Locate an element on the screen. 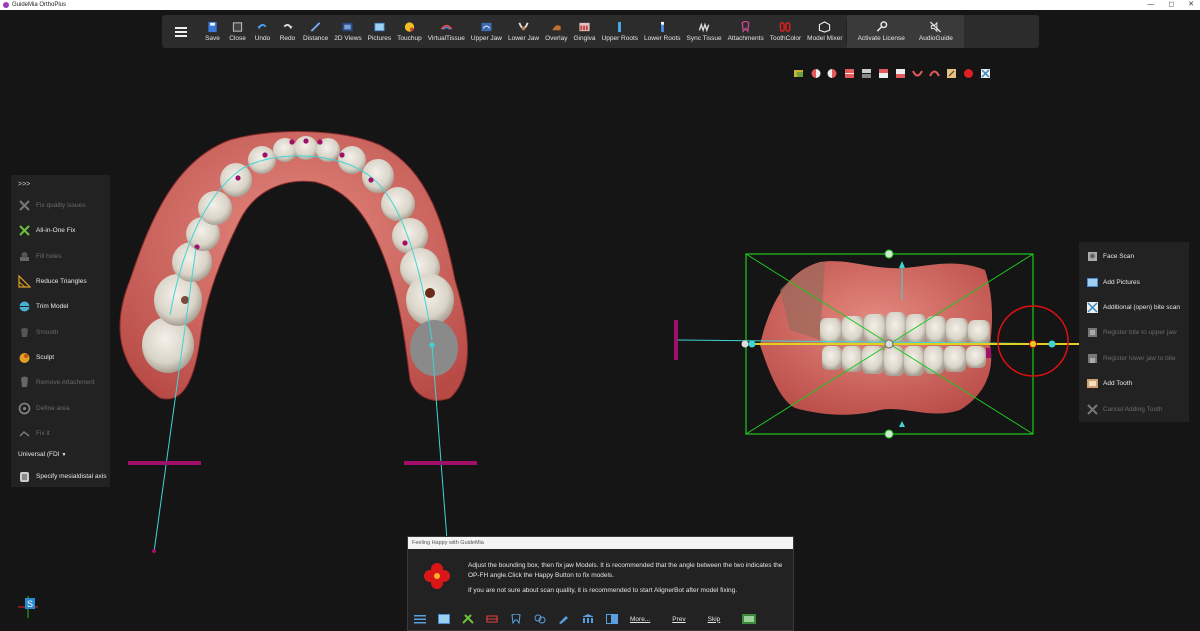  undo-icon is located at coordinates (262, 27).